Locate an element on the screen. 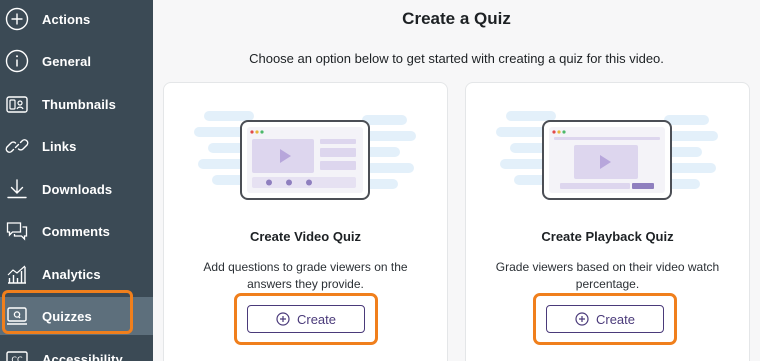 The height and width of the screenshot is (361, 760). sidebar-item-label: Thumbnails is located at coordinates (79, 104).